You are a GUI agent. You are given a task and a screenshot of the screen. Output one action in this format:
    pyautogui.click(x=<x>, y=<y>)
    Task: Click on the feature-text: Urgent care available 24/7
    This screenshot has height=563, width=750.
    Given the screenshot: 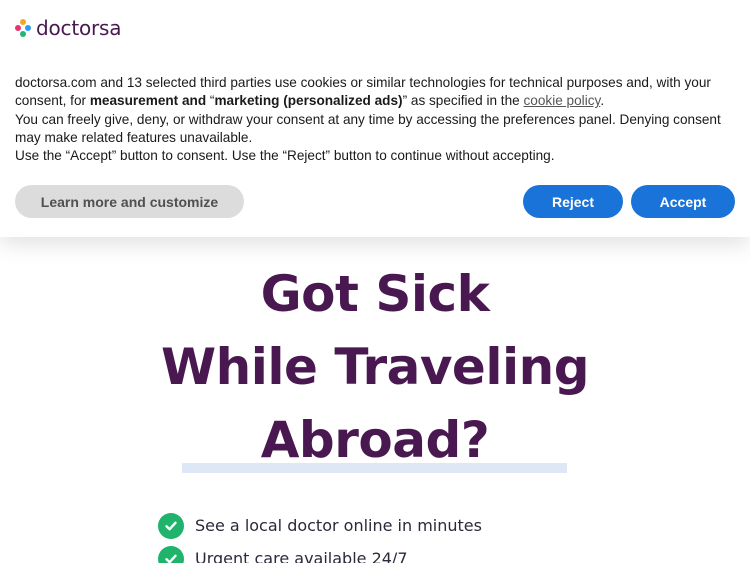 What is the action you would take?
    pyautogui.click(x=301, y=556)
    